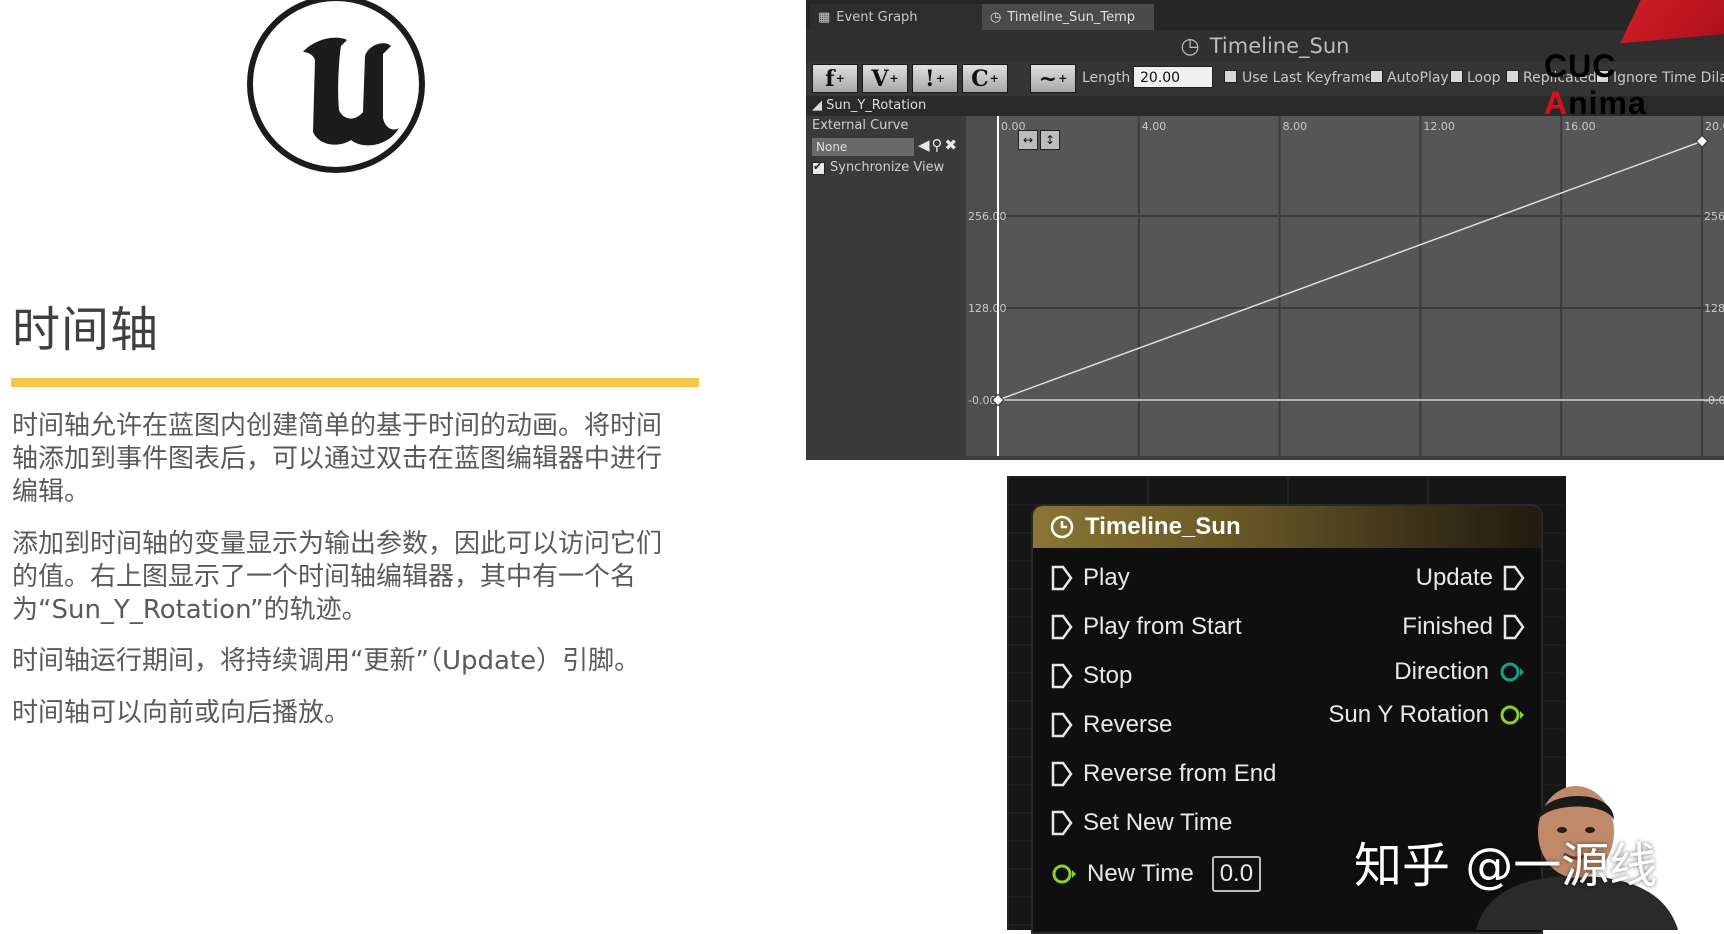 This screenshot has width=1724, height=934. Describe the element at coordinates (1287, 676) in the screenshot. I see `pin-row-stop: Stop Direction` at that location.